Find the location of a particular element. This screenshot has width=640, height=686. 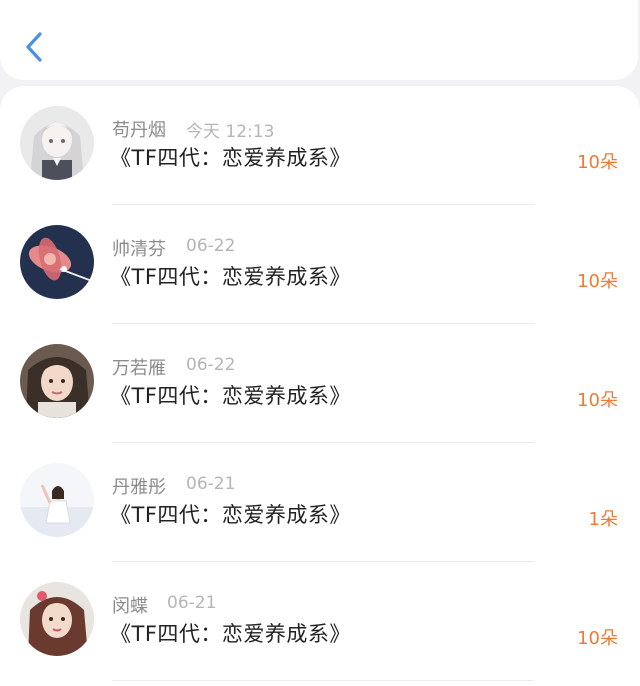

back-button is located at coordinates (35, 48).